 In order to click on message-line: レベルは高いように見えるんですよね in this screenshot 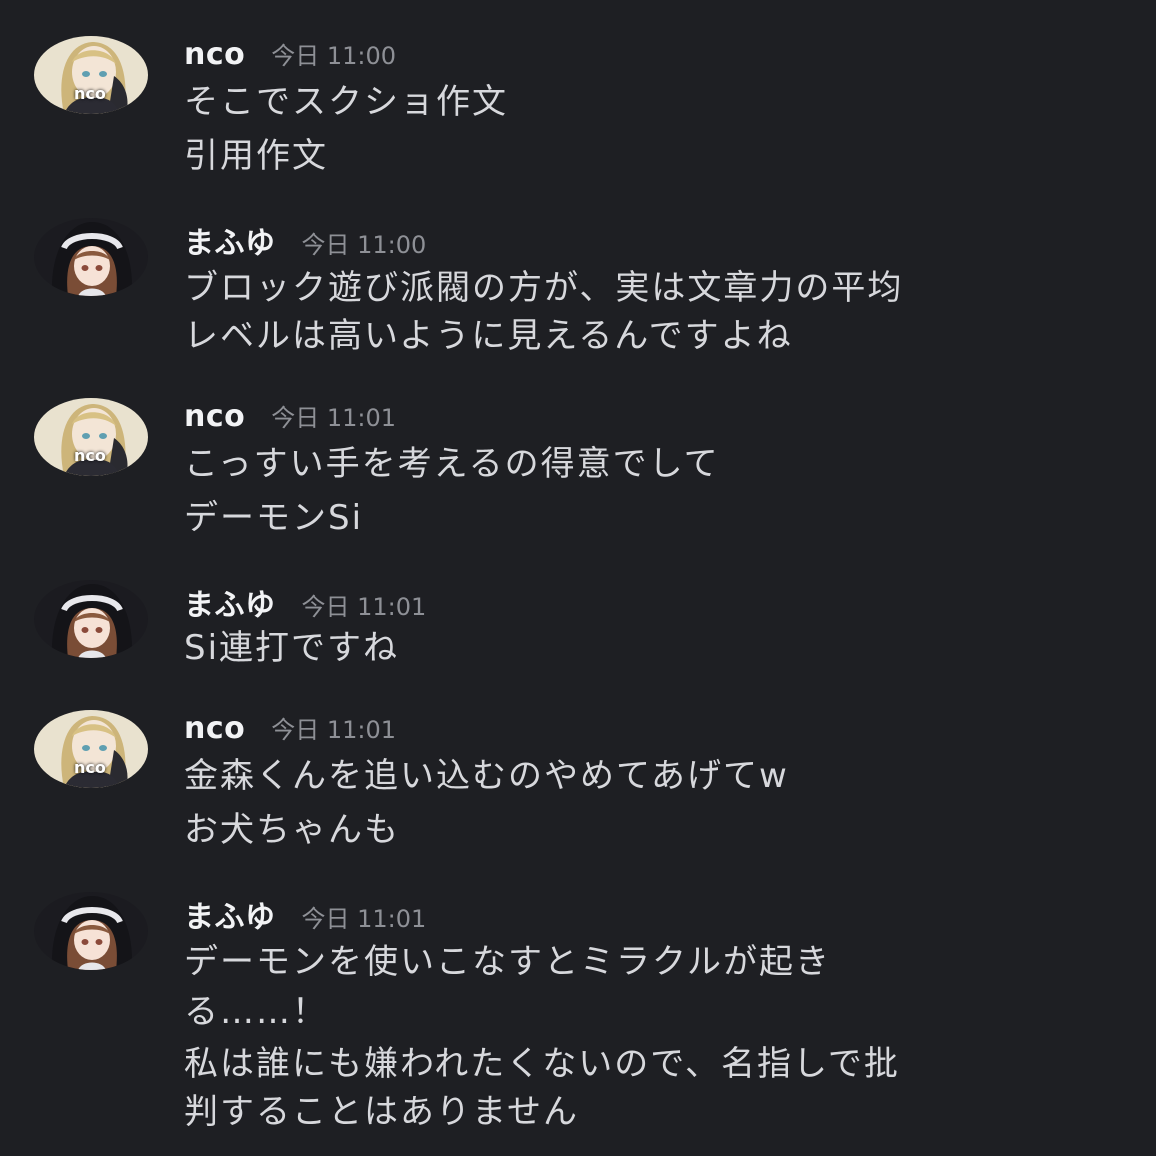, I will do `click(488, 336)`.